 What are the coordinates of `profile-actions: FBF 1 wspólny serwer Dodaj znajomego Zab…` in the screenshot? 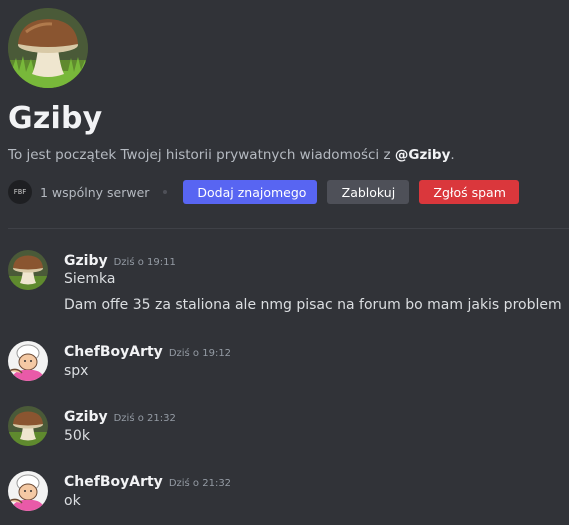 It's located at (264, 192).